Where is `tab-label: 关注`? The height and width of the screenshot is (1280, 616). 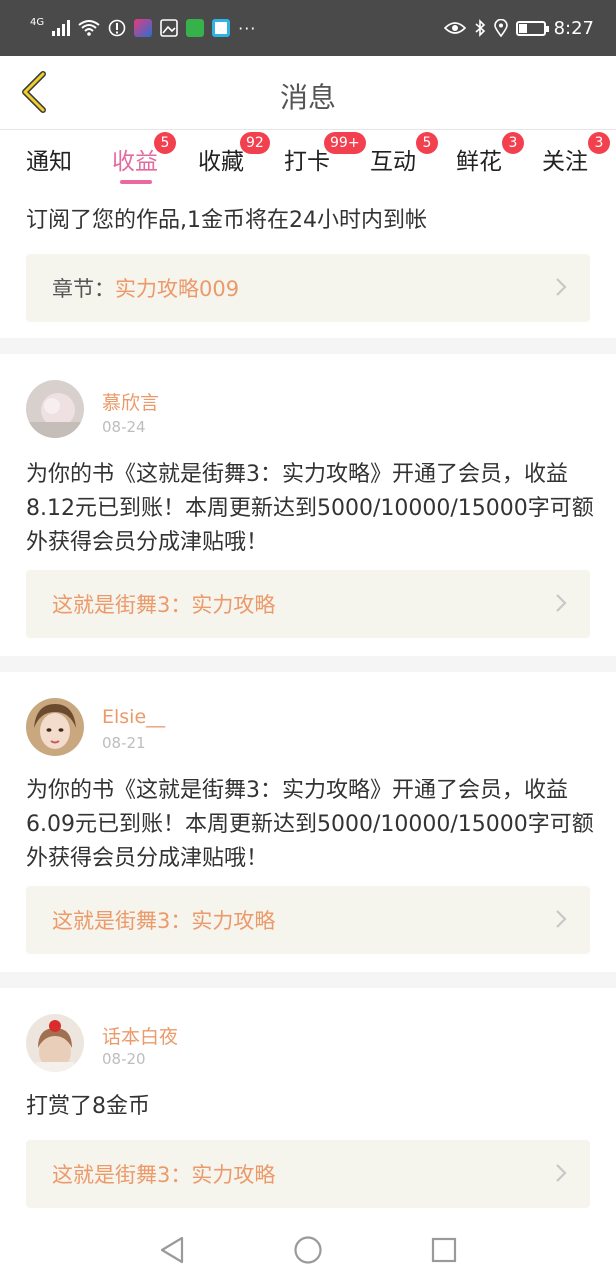
tab-label: 关注 is located at coordinates (565, 162).